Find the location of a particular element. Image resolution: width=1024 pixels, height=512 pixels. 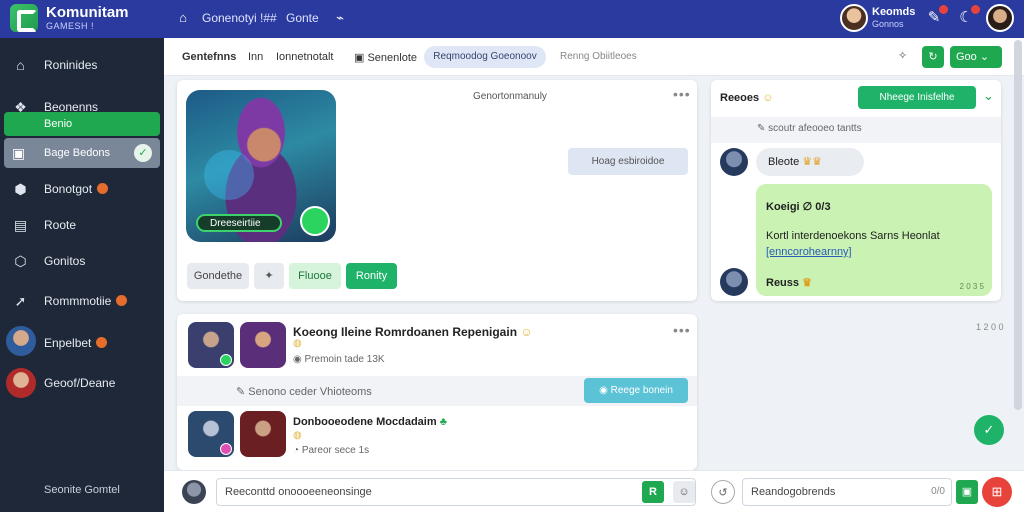

tab-pill-active: Reqmoodog Goeonoov is located at coordinates (485, 57).